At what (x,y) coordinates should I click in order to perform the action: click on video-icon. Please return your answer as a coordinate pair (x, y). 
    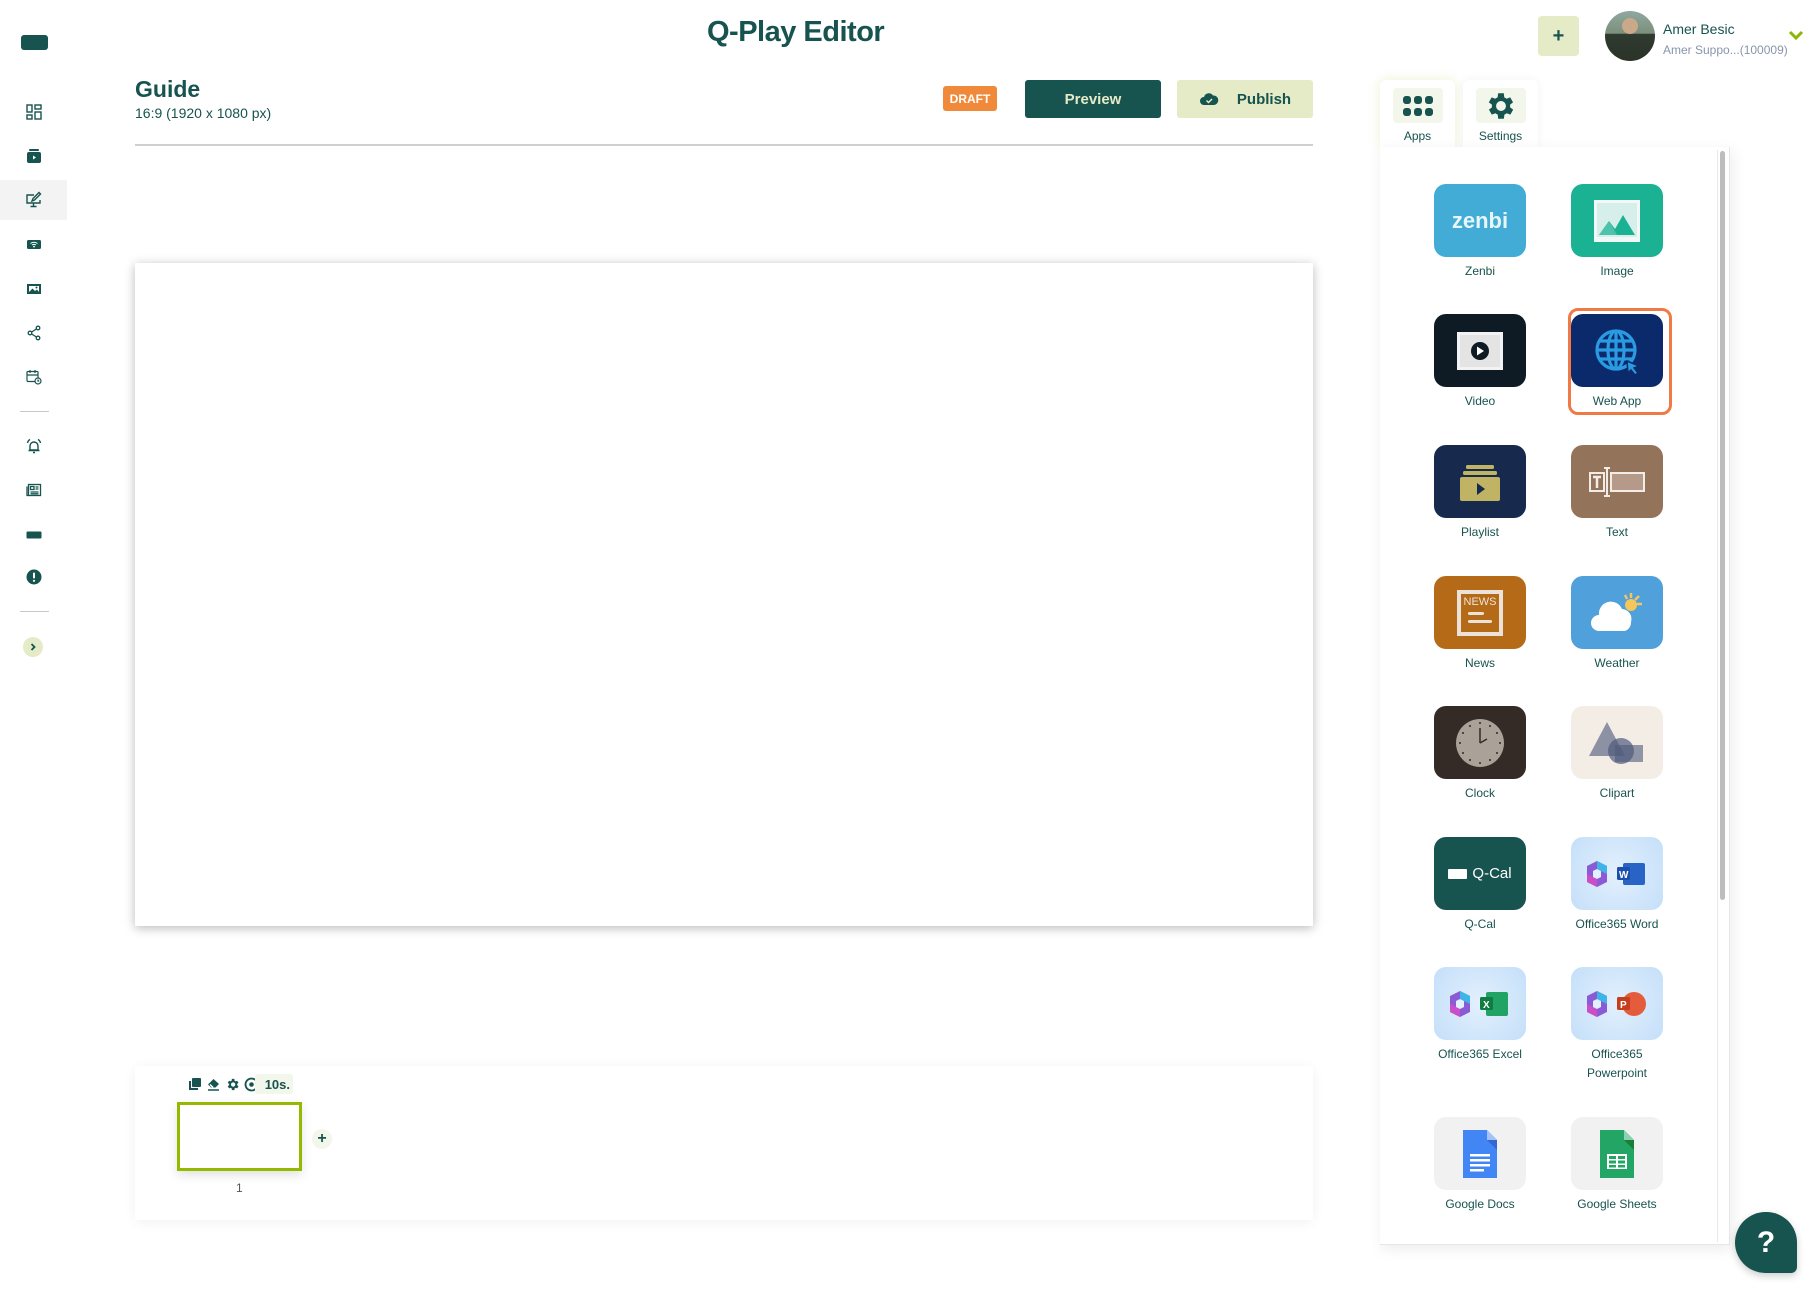
    Looking at the image, I should click on (1480, 350).